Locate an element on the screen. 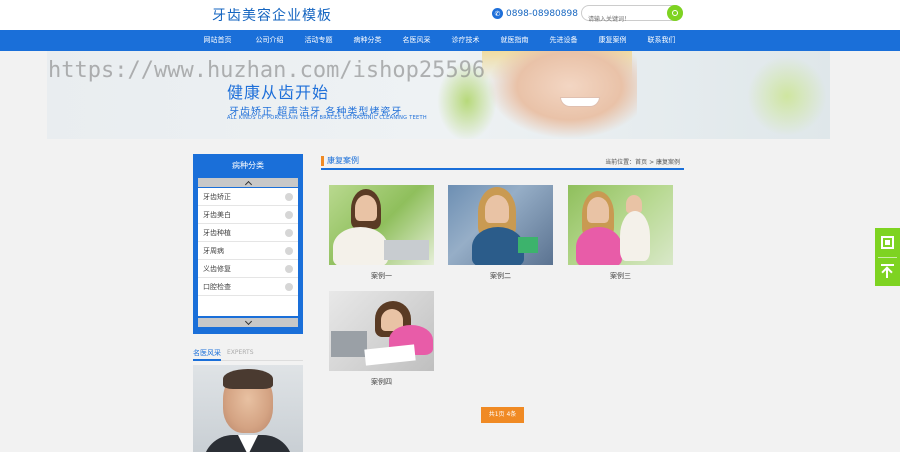 This screenshot has height=452, width=900. category-label: 口腔检查 is located at coordinates (217, 286).